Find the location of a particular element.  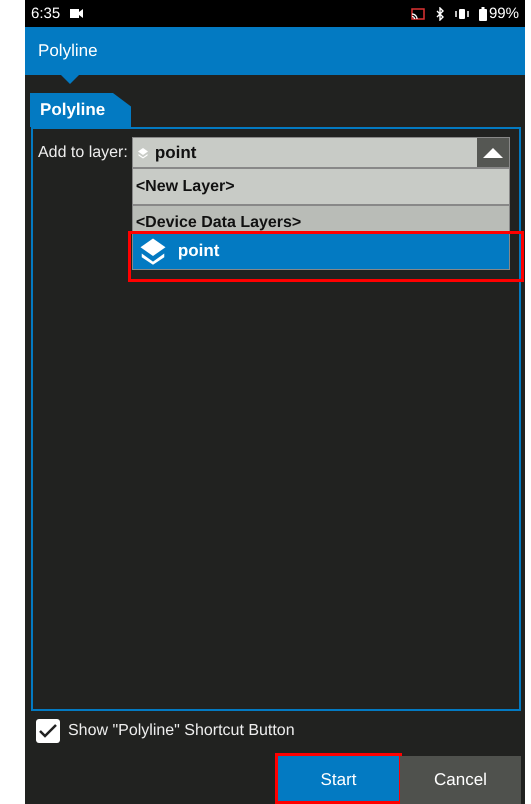

bluetooth-icon is located at coordinates (439, 13).